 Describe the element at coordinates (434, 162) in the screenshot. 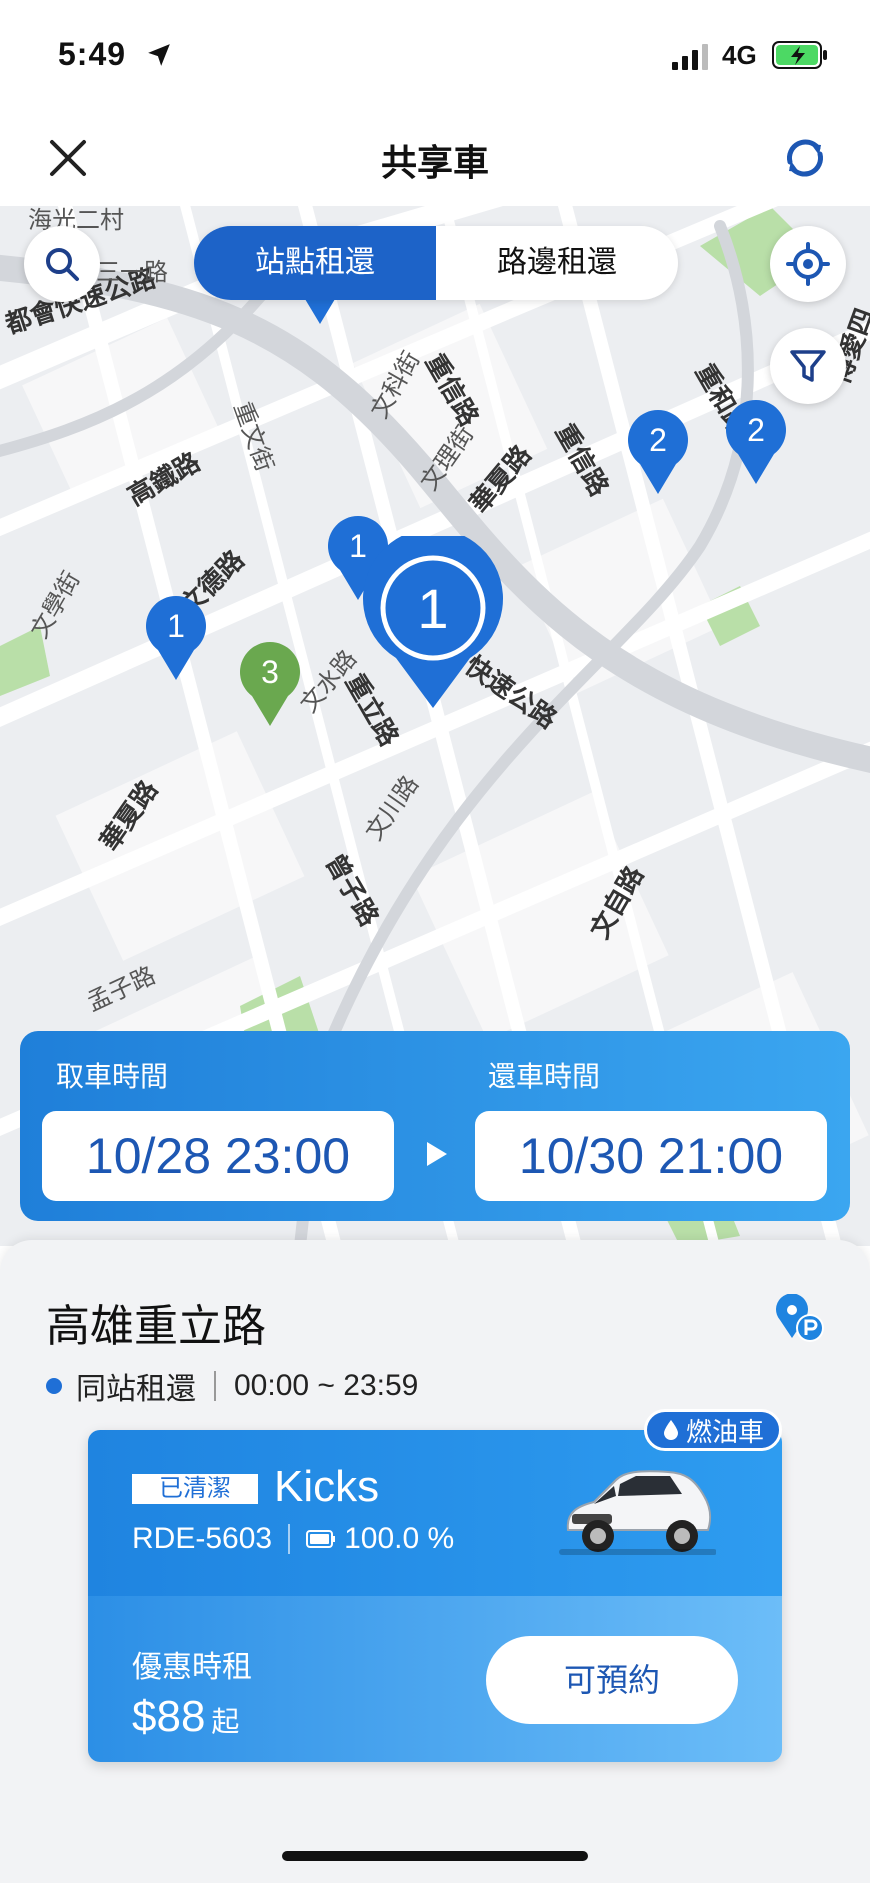

I see `page-title: 共享車` at that location.